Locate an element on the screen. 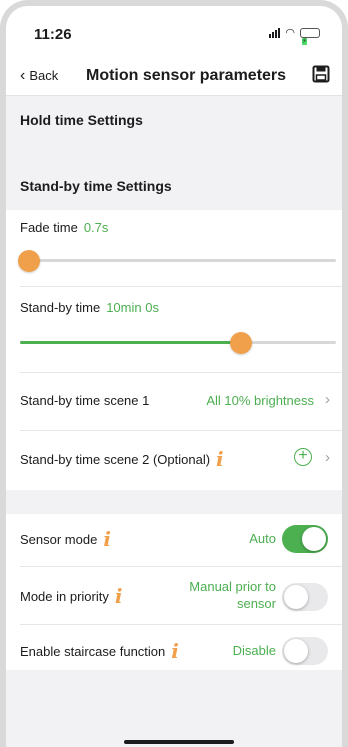  mode-priority-toggle is located at coordinates (305, 597).